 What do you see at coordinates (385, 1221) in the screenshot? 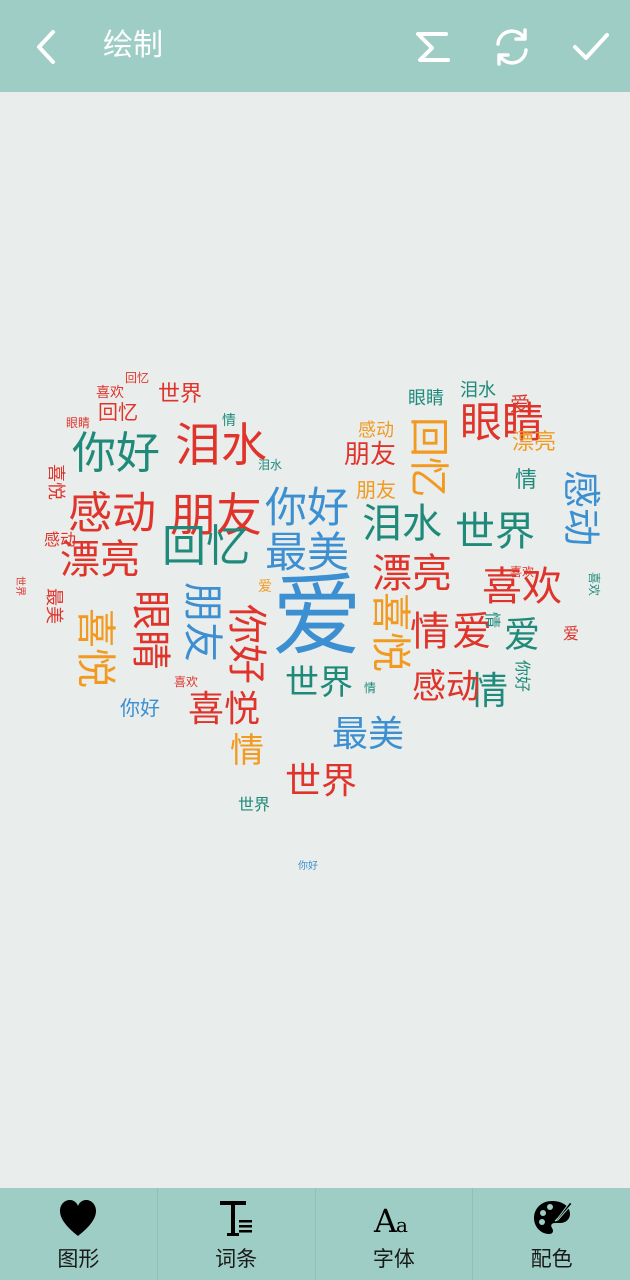
I see `svg-text: A` at bounding box center [385, 1221].